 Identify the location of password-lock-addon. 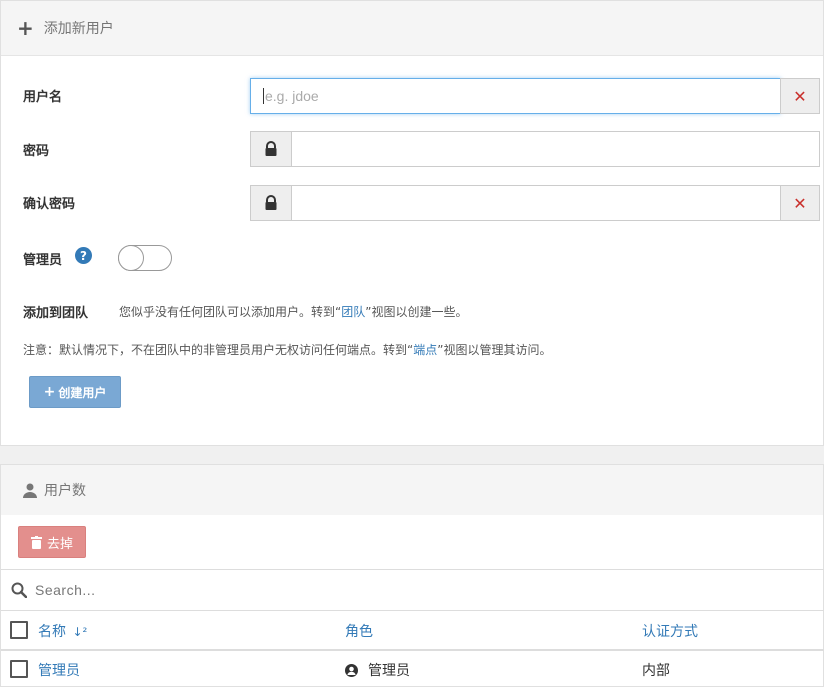
(271, 149).